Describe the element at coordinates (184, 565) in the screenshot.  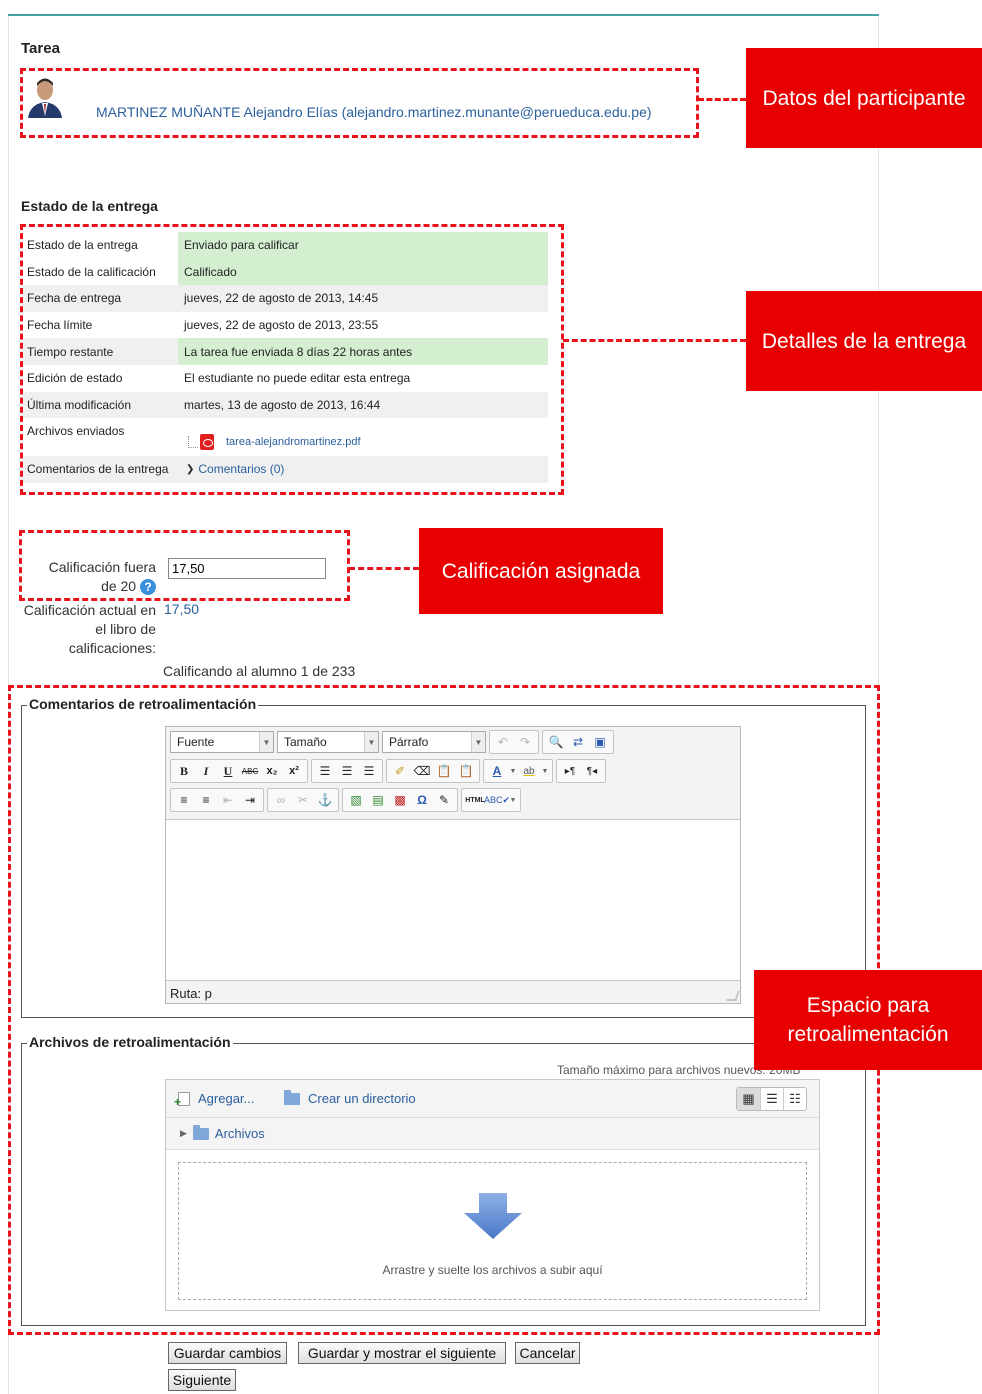
I see `grade-highlight-box` at that location.